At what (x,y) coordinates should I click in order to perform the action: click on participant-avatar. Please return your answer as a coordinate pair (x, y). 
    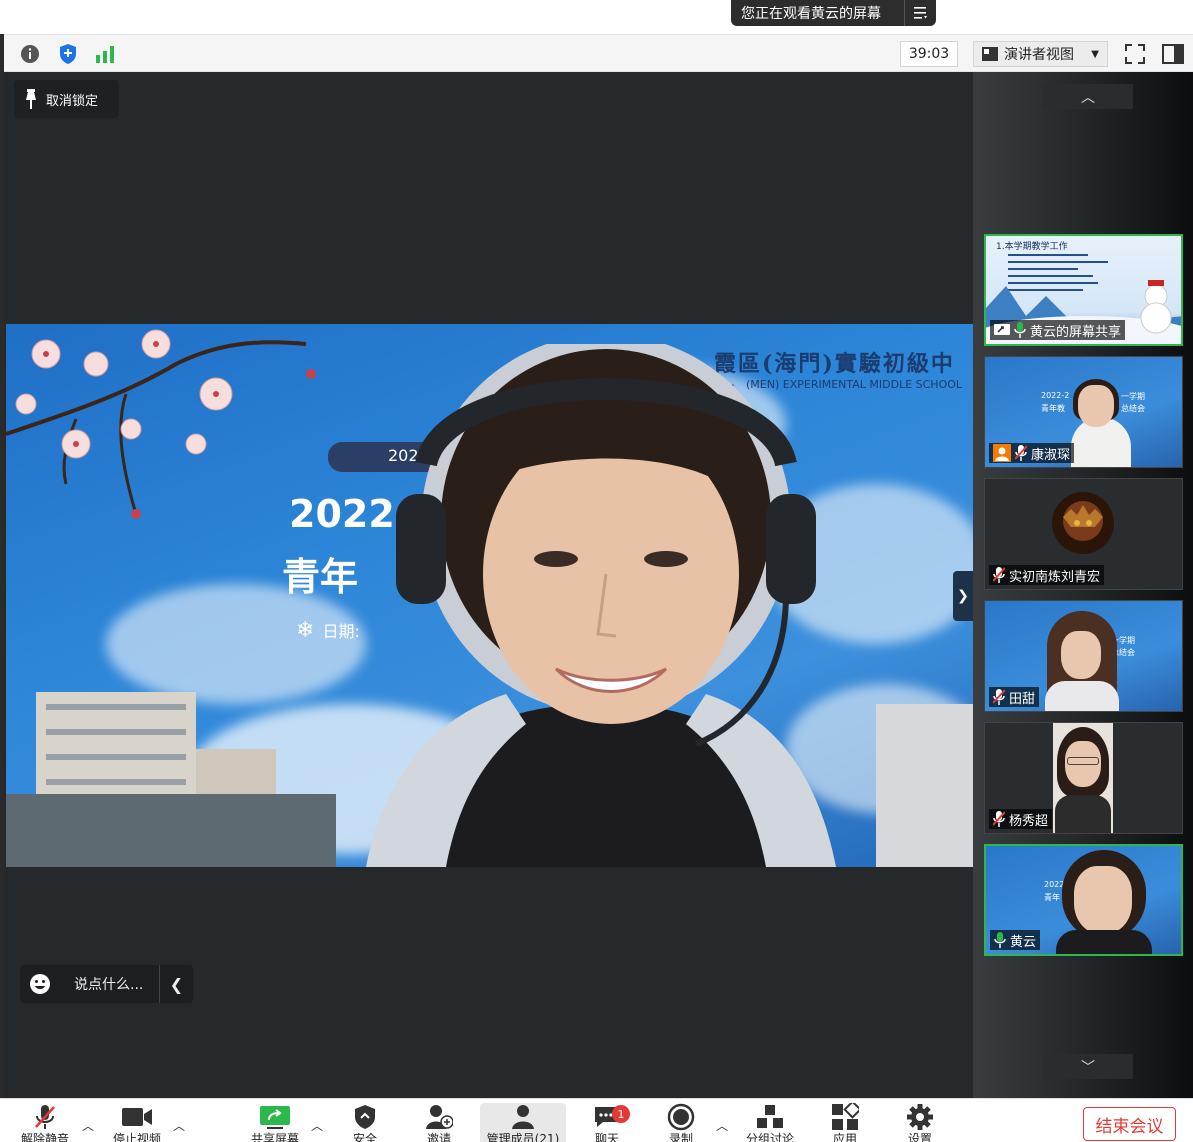
    Looking at the image, I should click on (1083, 523).